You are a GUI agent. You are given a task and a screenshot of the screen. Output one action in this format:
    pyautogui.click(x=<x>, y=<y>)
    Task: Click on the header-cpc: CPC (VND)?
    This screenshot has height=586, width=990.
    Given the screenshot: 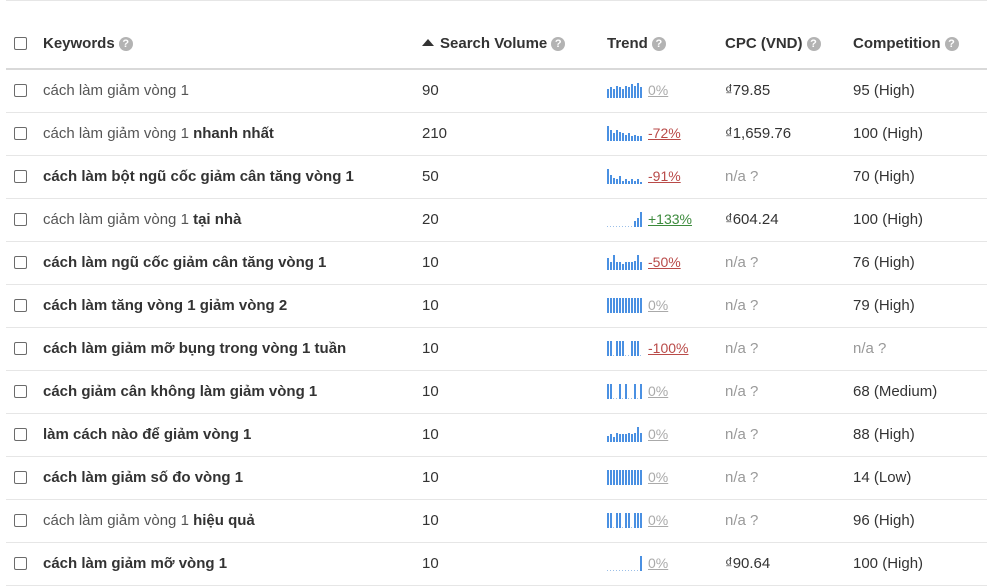 What is the action you would take?
    pyautogui.click(x=773, y=43)
    